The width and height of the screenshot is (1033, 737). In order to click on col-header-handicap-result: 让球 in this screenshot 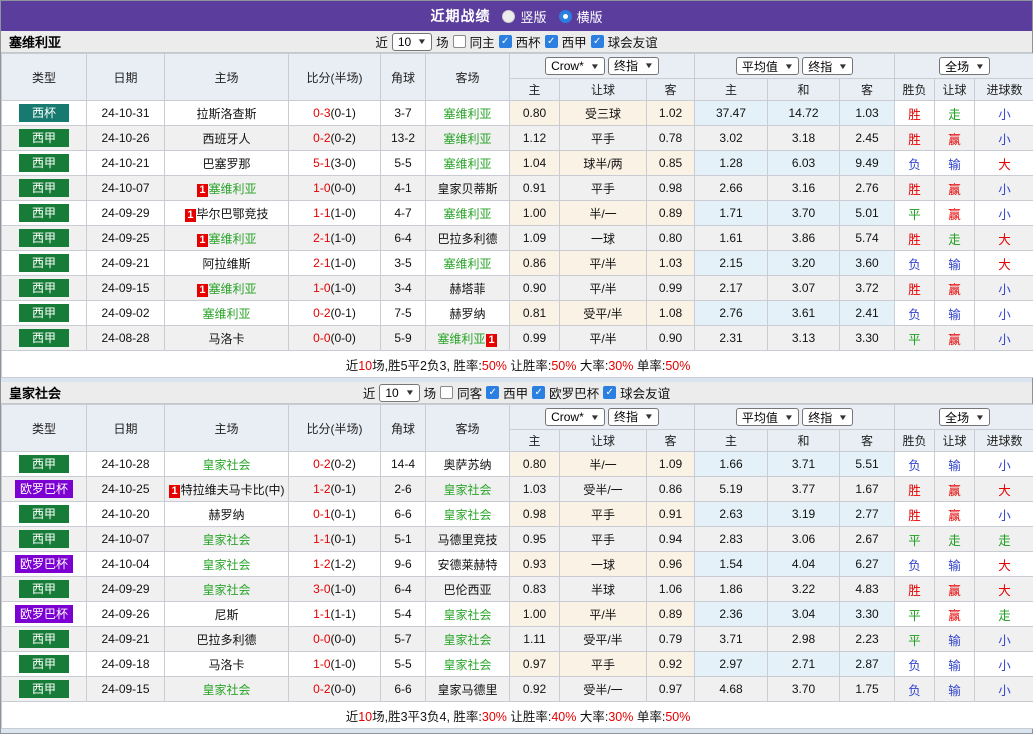, I will do `click(955, 89)`.